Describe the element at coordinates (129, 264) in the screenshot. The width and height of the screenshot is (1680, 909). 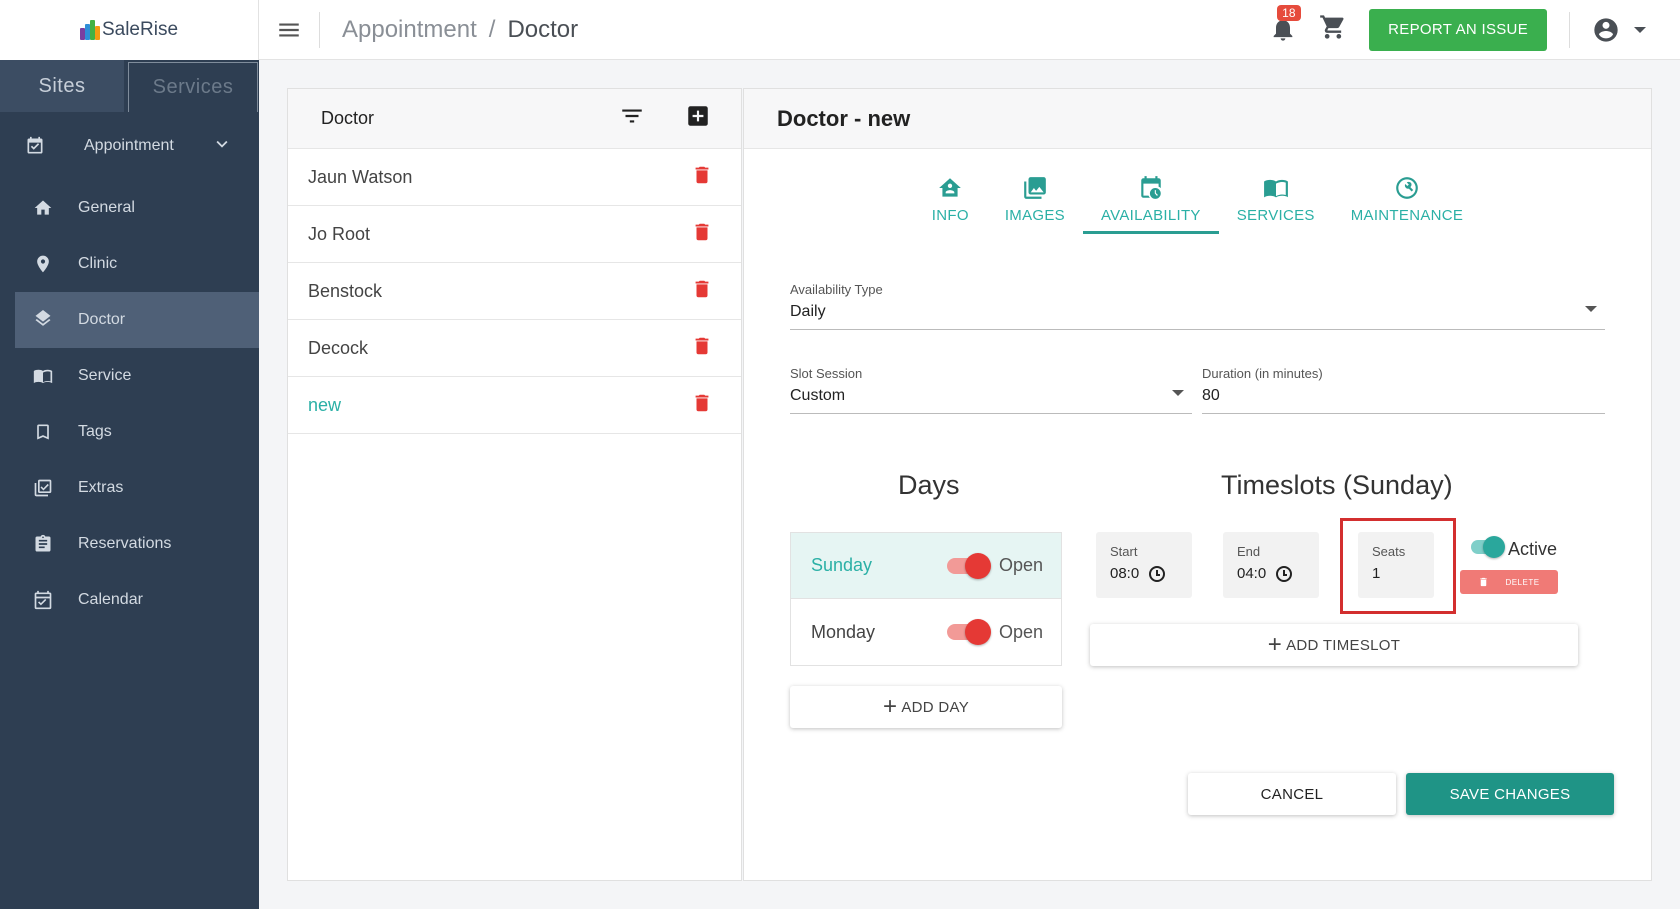
I see `sidebar-item-clinic: Clinic` at that location.